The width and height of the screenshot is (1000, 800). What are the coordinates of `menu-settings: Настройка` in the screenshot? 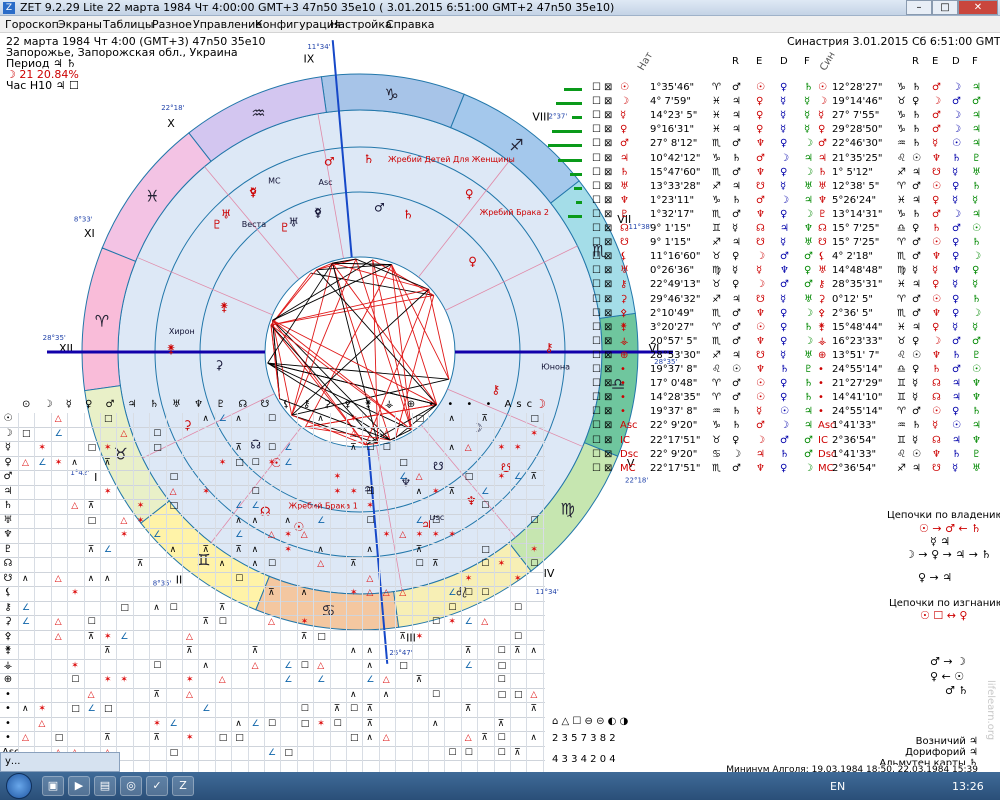 It's located at (361, 24).